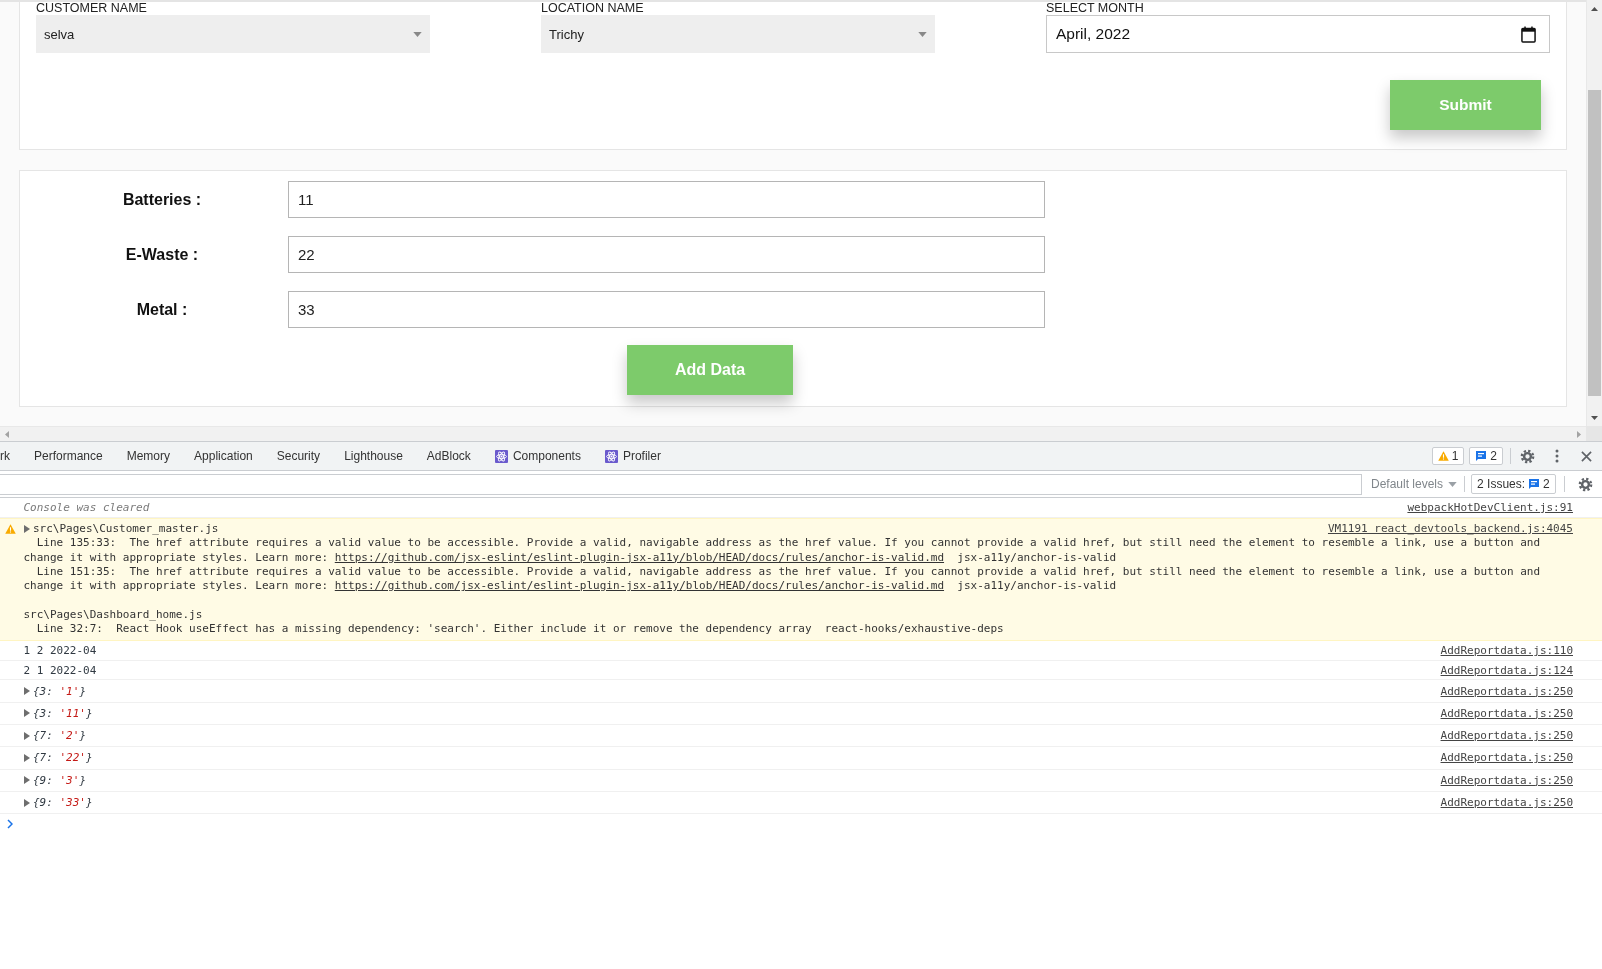  Describe the element at coordinates (448, 456) in the screenshot. I see `devtools-tab: AdBlock` at that location.